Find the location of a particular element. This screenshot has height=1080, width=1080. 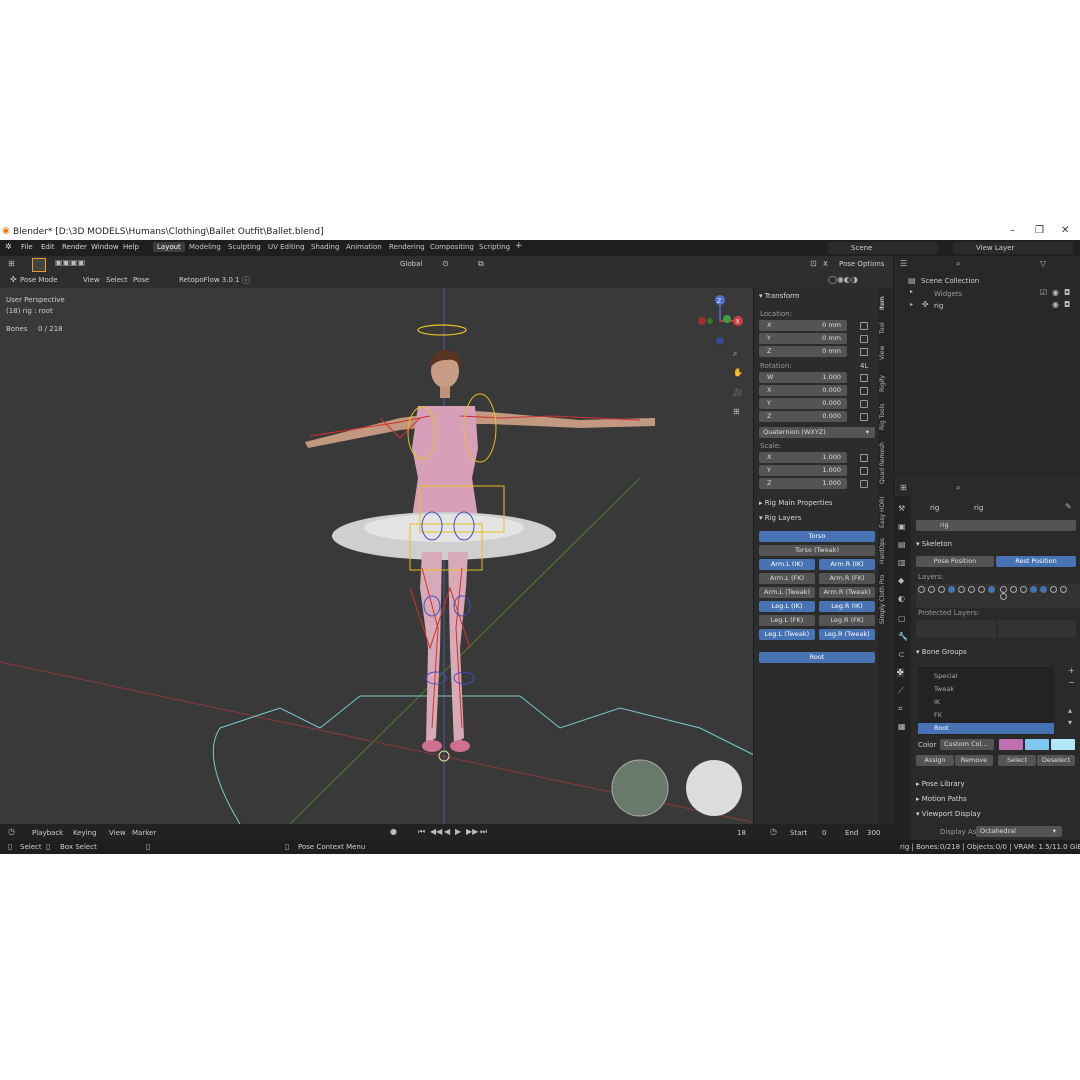

bone-constraint-tab-icon: ⌗ is located at coordinates (900, 709).